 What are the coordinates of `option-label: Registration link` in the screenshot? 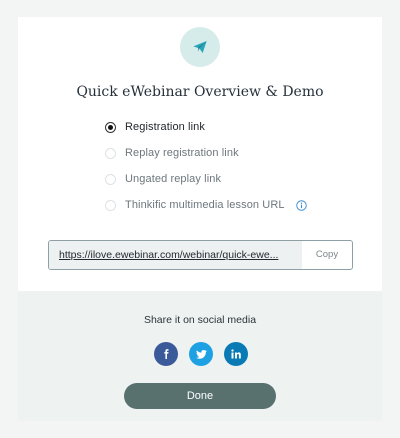 It's located at (165, 127).